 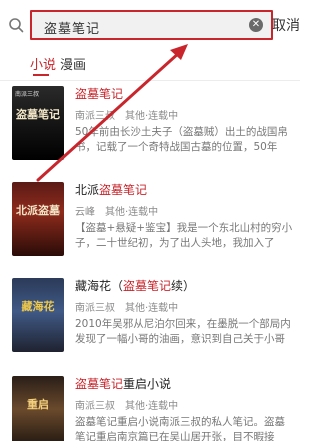 What do you see at coordinates (73, 63) in the screenshot?
I see `tab-comic: 漫画` at bounding box center [73, 63].